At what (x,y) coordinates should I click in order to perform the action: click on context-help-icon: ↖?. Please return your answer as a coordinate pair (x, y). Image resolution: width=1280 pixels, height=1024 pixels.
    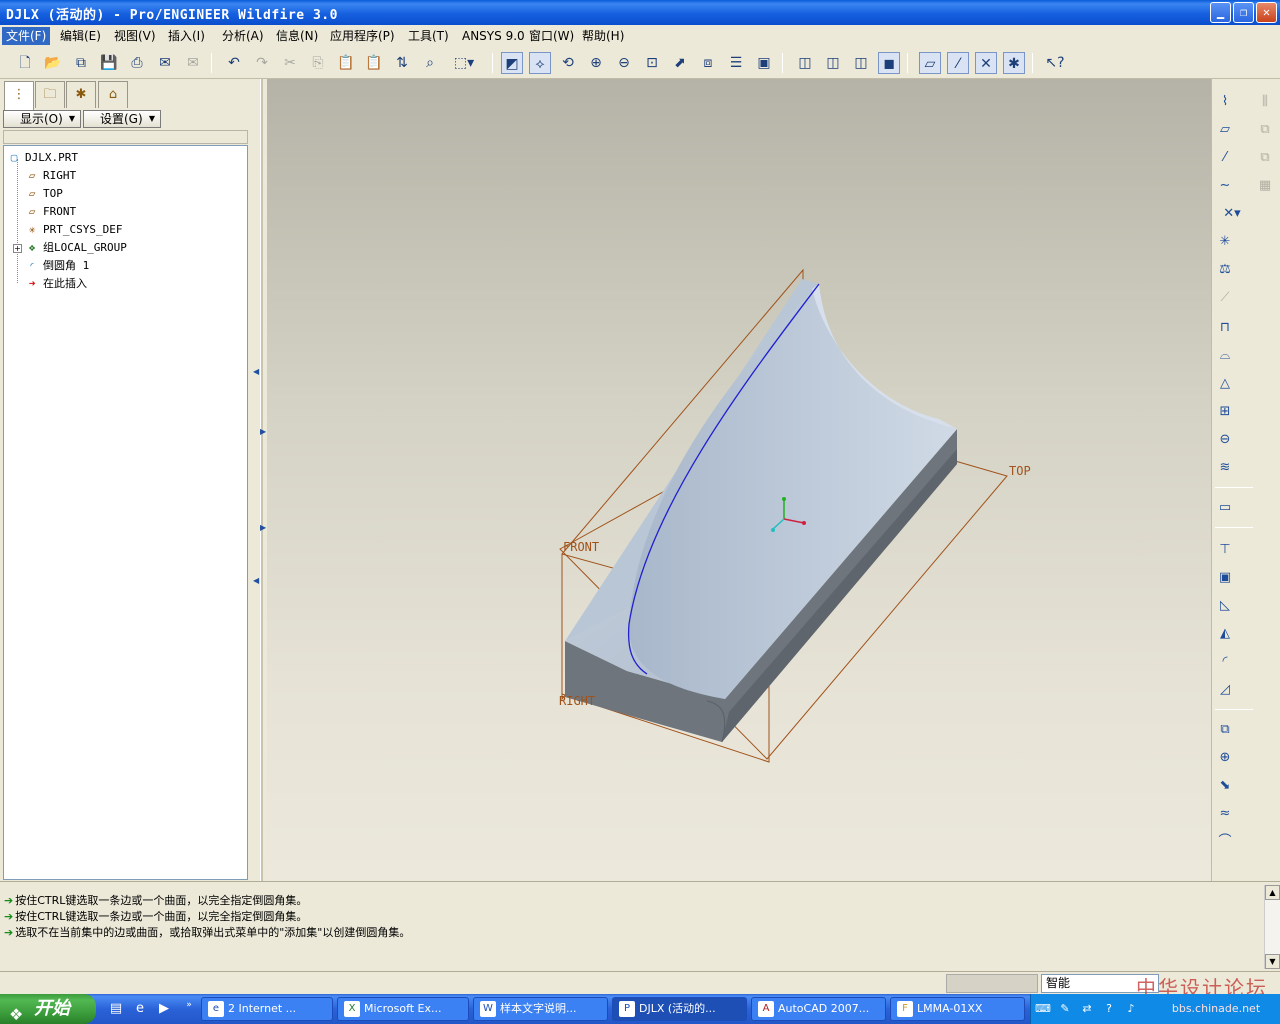
    Looking at the image, I should click on (1055, 63).